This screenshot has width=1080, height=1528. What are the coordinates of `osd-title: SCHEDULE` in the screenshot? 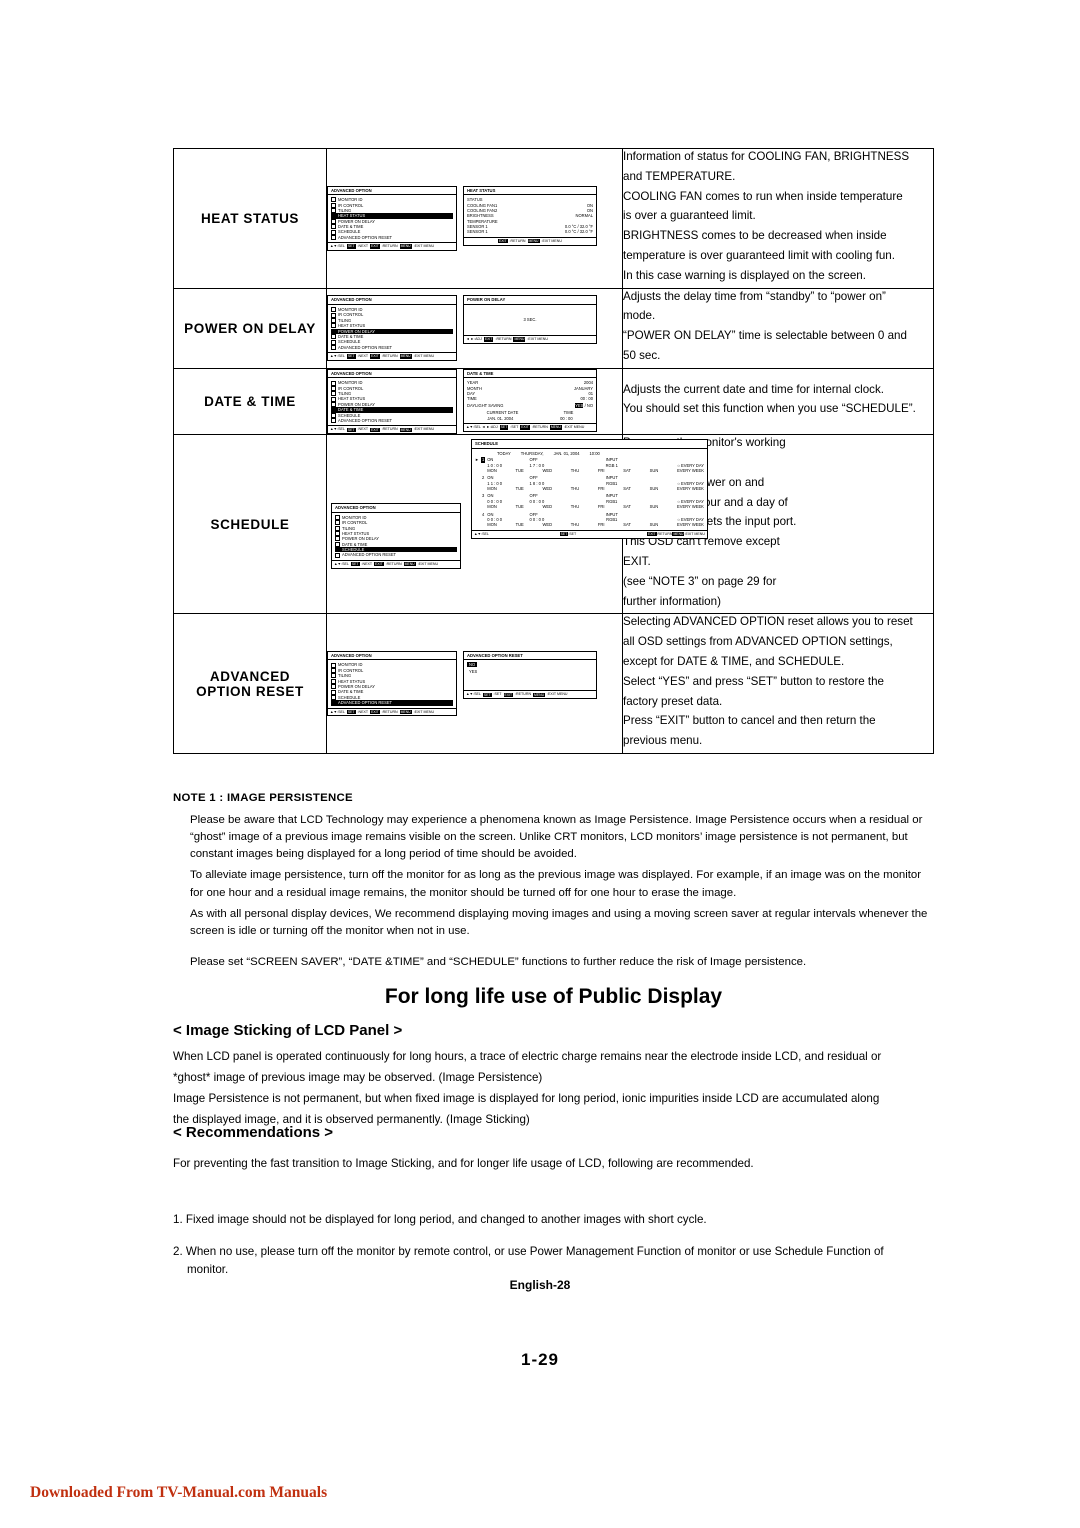 It's located at (589, 444).